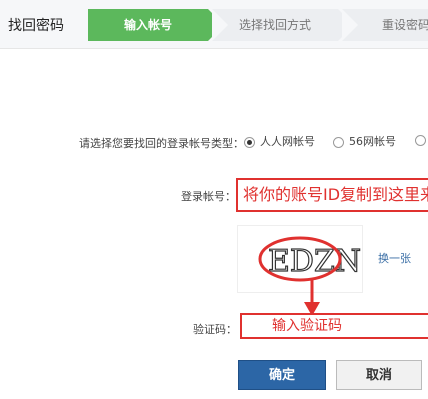 This screenshot has height=399, width=428. Describe the element at coordinates (283, 25) in the screenshot. I see `step-2-choose-method: 选择找回方式` at that location.